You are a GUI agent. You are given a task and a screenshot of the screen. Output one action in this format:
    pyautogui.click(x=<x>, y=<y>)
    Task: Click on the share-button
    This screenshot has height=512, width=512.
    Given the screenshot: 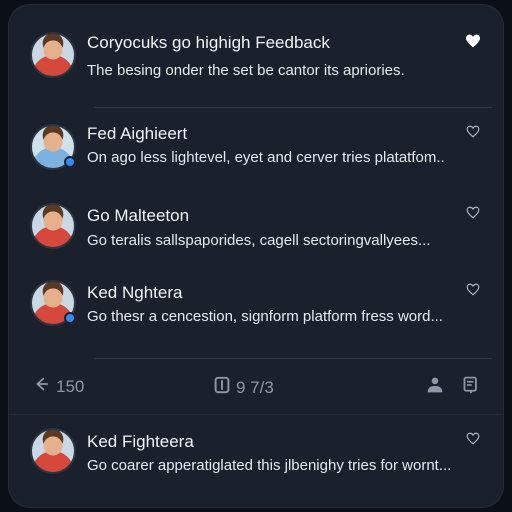 What is the action you would take?
    pyautogui.click(x=471, y=387)
    